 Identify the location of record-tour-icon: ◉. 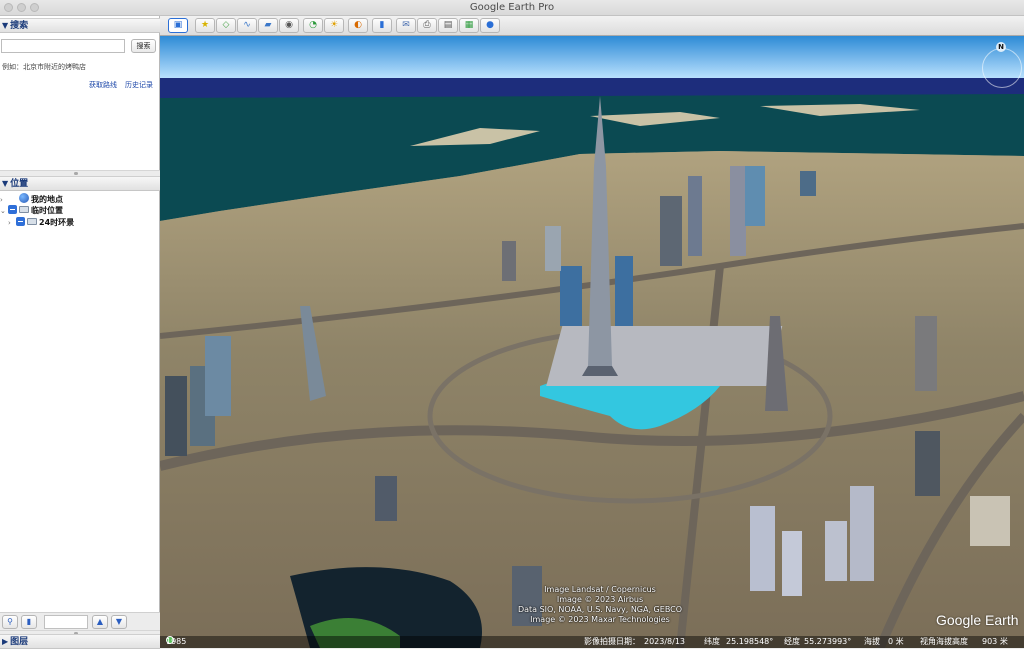
(289, 25).